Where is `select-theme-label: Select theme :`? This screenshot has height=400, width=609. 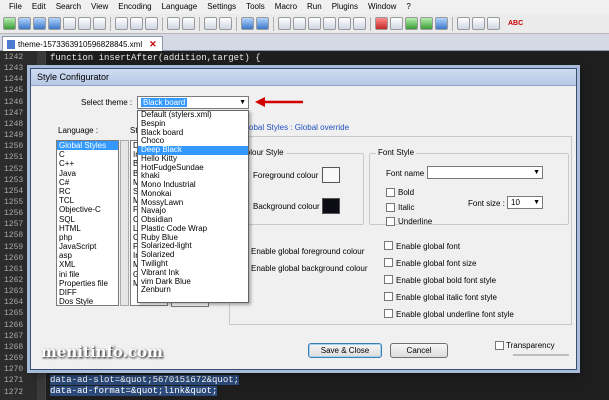 select-theme-label: Select theme : is located at coordinates (107, 102).